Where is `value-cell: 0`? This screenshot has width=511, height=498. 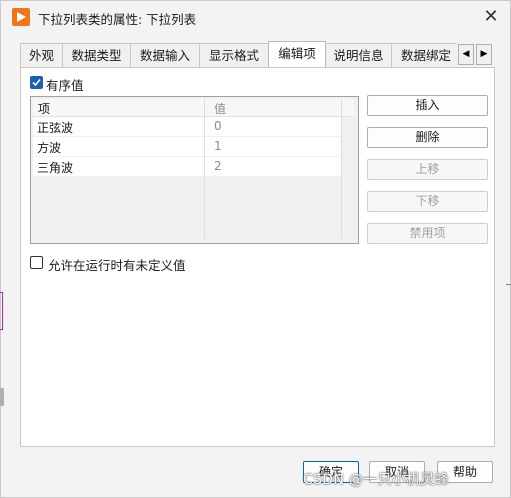 value-cell: 0 is located at coordinates (218, 126).